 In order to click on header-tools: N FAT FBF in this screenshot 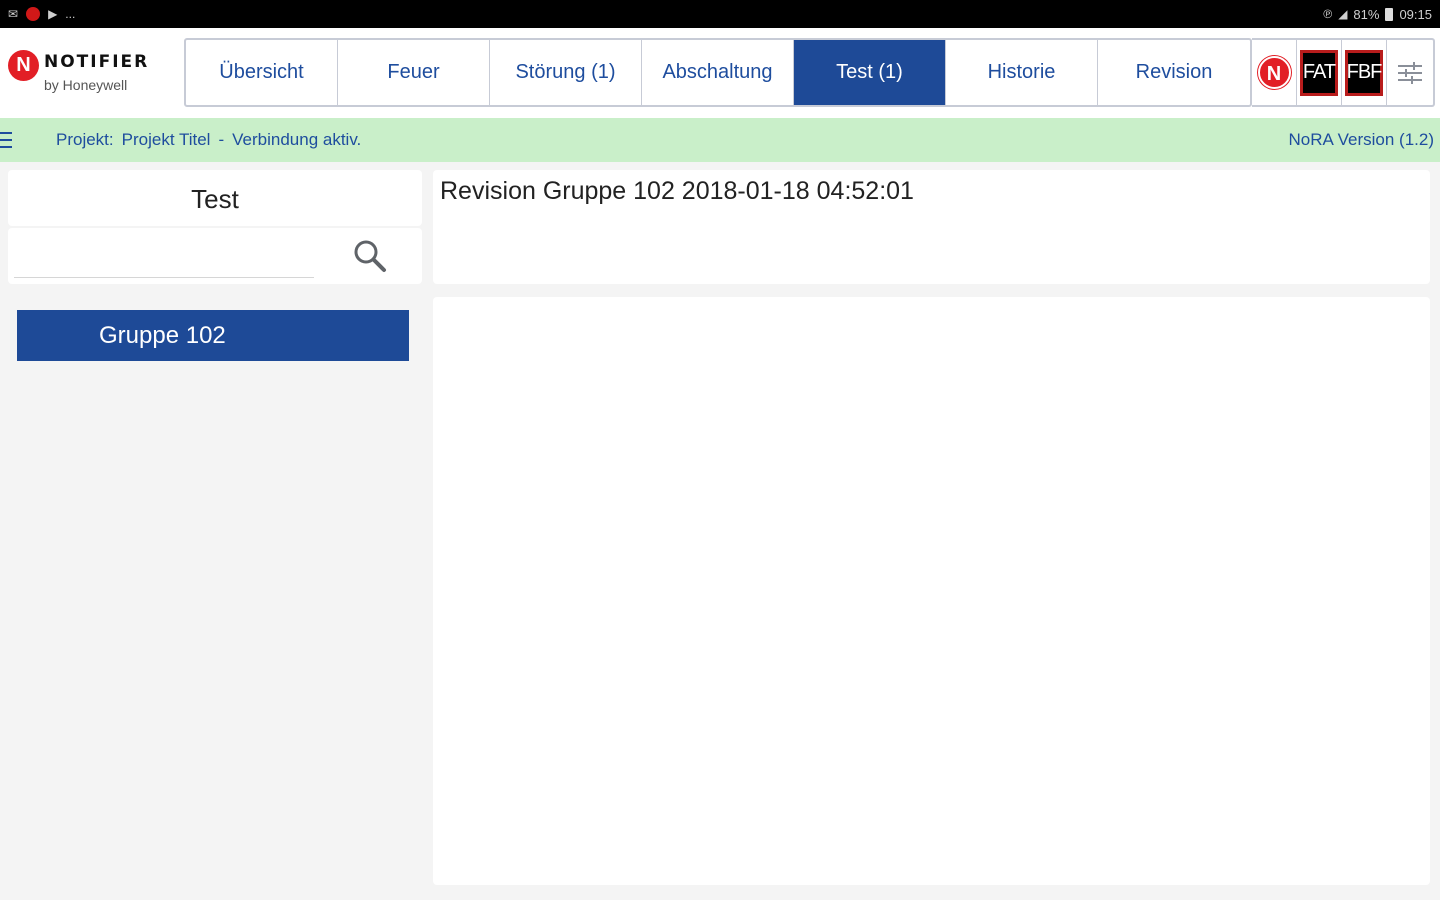, I will do `click(1343, 72)`.